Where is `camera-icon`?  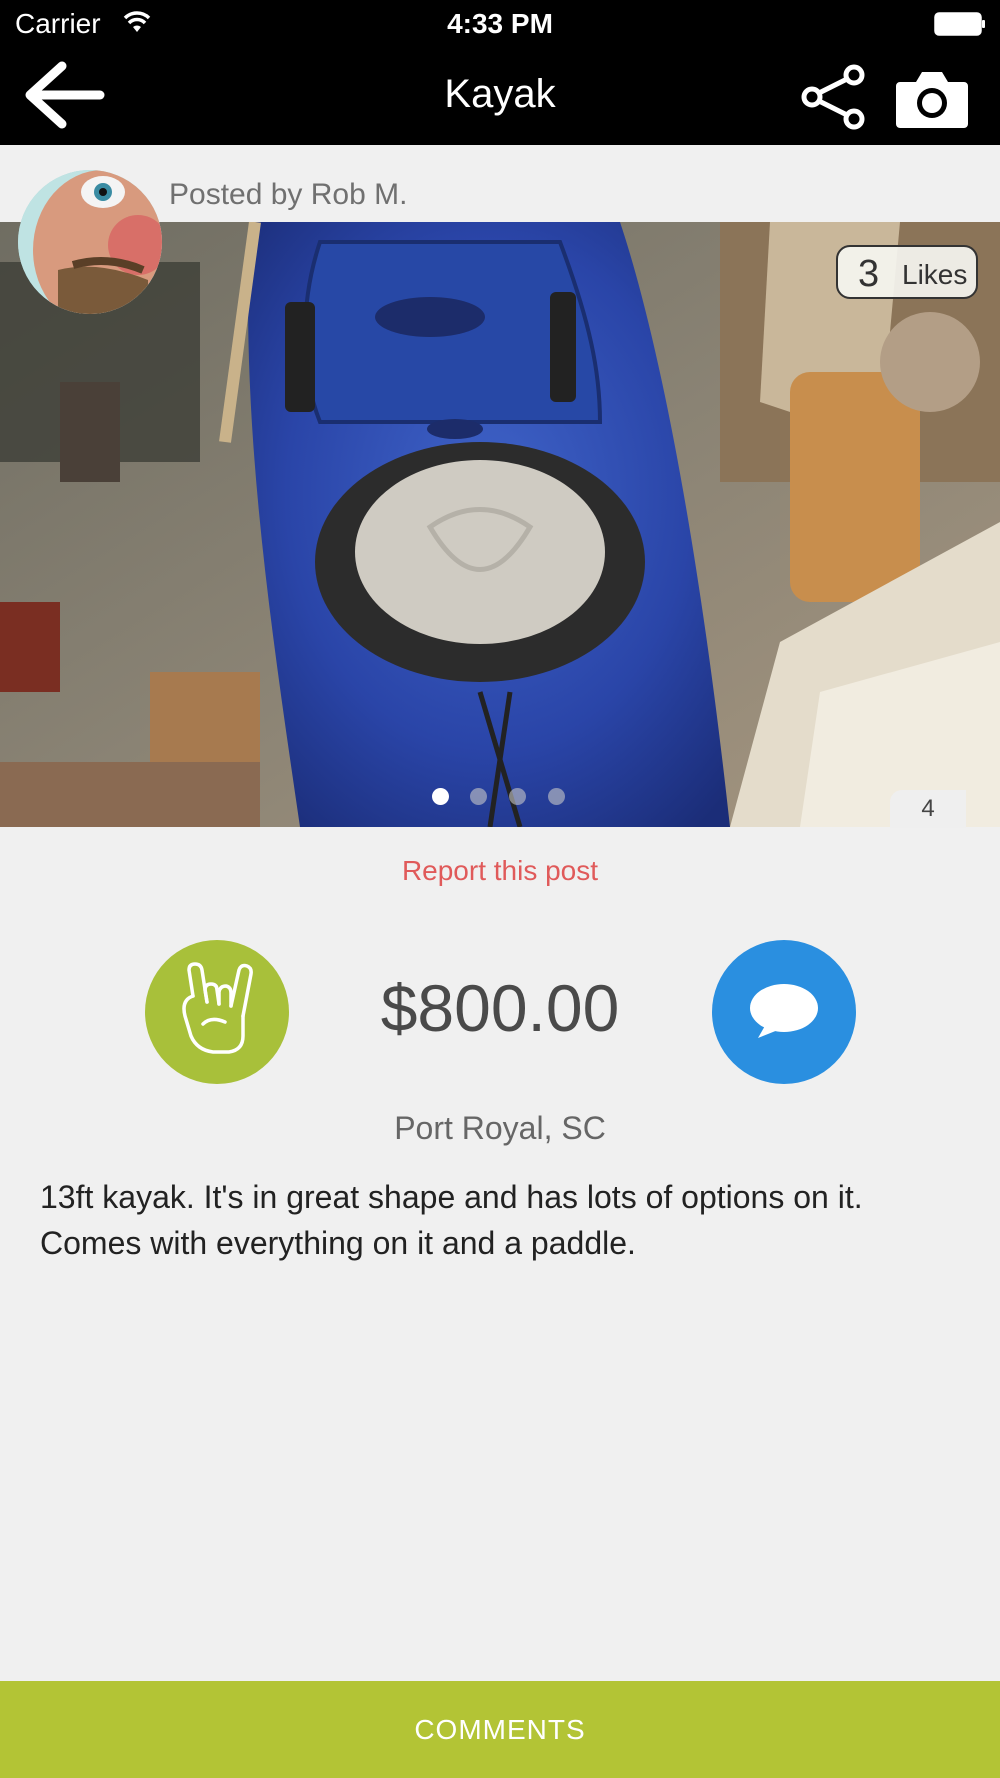
camera-icon is located at coordinates (932, 100).